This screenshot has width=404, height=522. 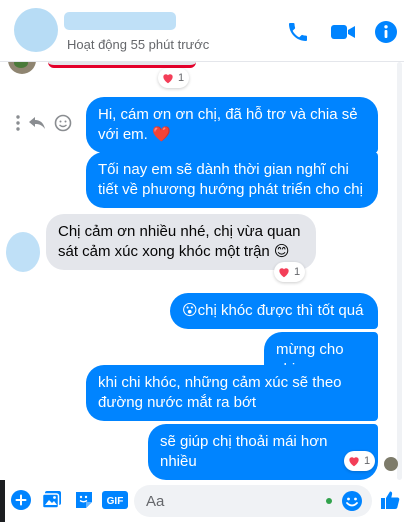 What do you see at coordinates (37, 125) in the screenshot?
I see `reply-icon` at bounding box center [37, 125].